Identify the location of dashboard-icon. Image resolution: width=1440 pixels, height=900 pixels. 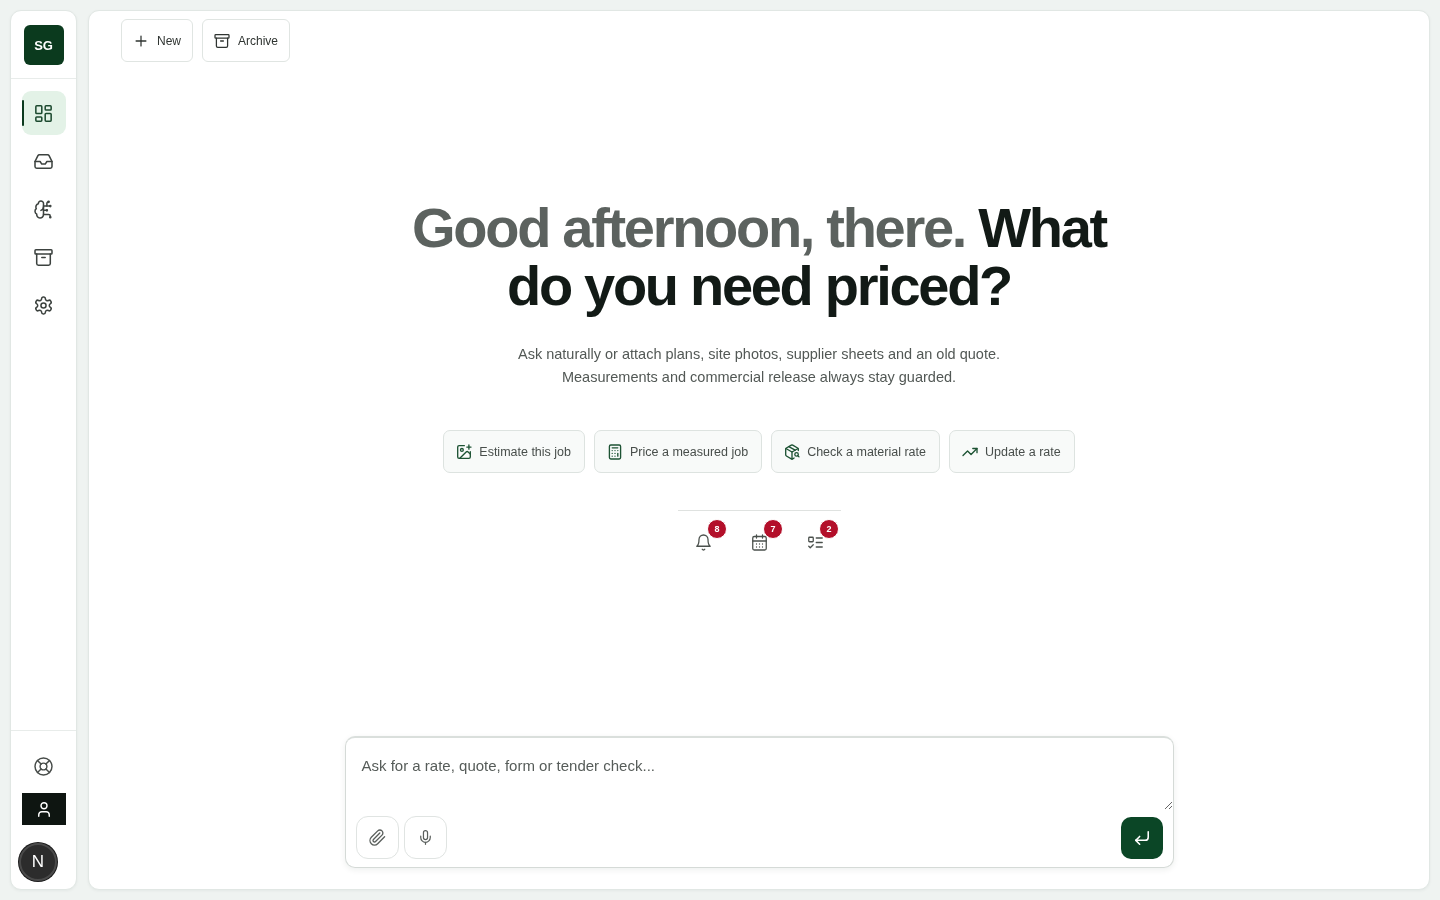
(43, 113).